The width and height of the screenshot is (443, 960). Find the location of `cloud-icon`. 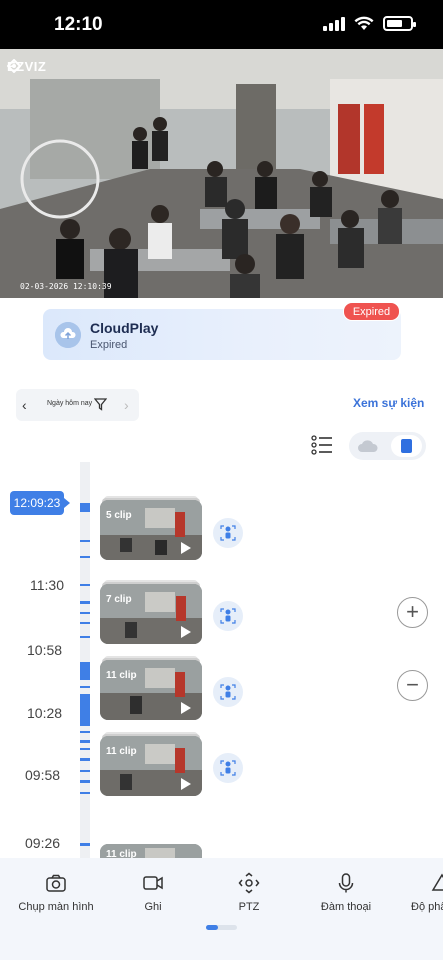

cloud-icon is located at coordinates (368, 446).